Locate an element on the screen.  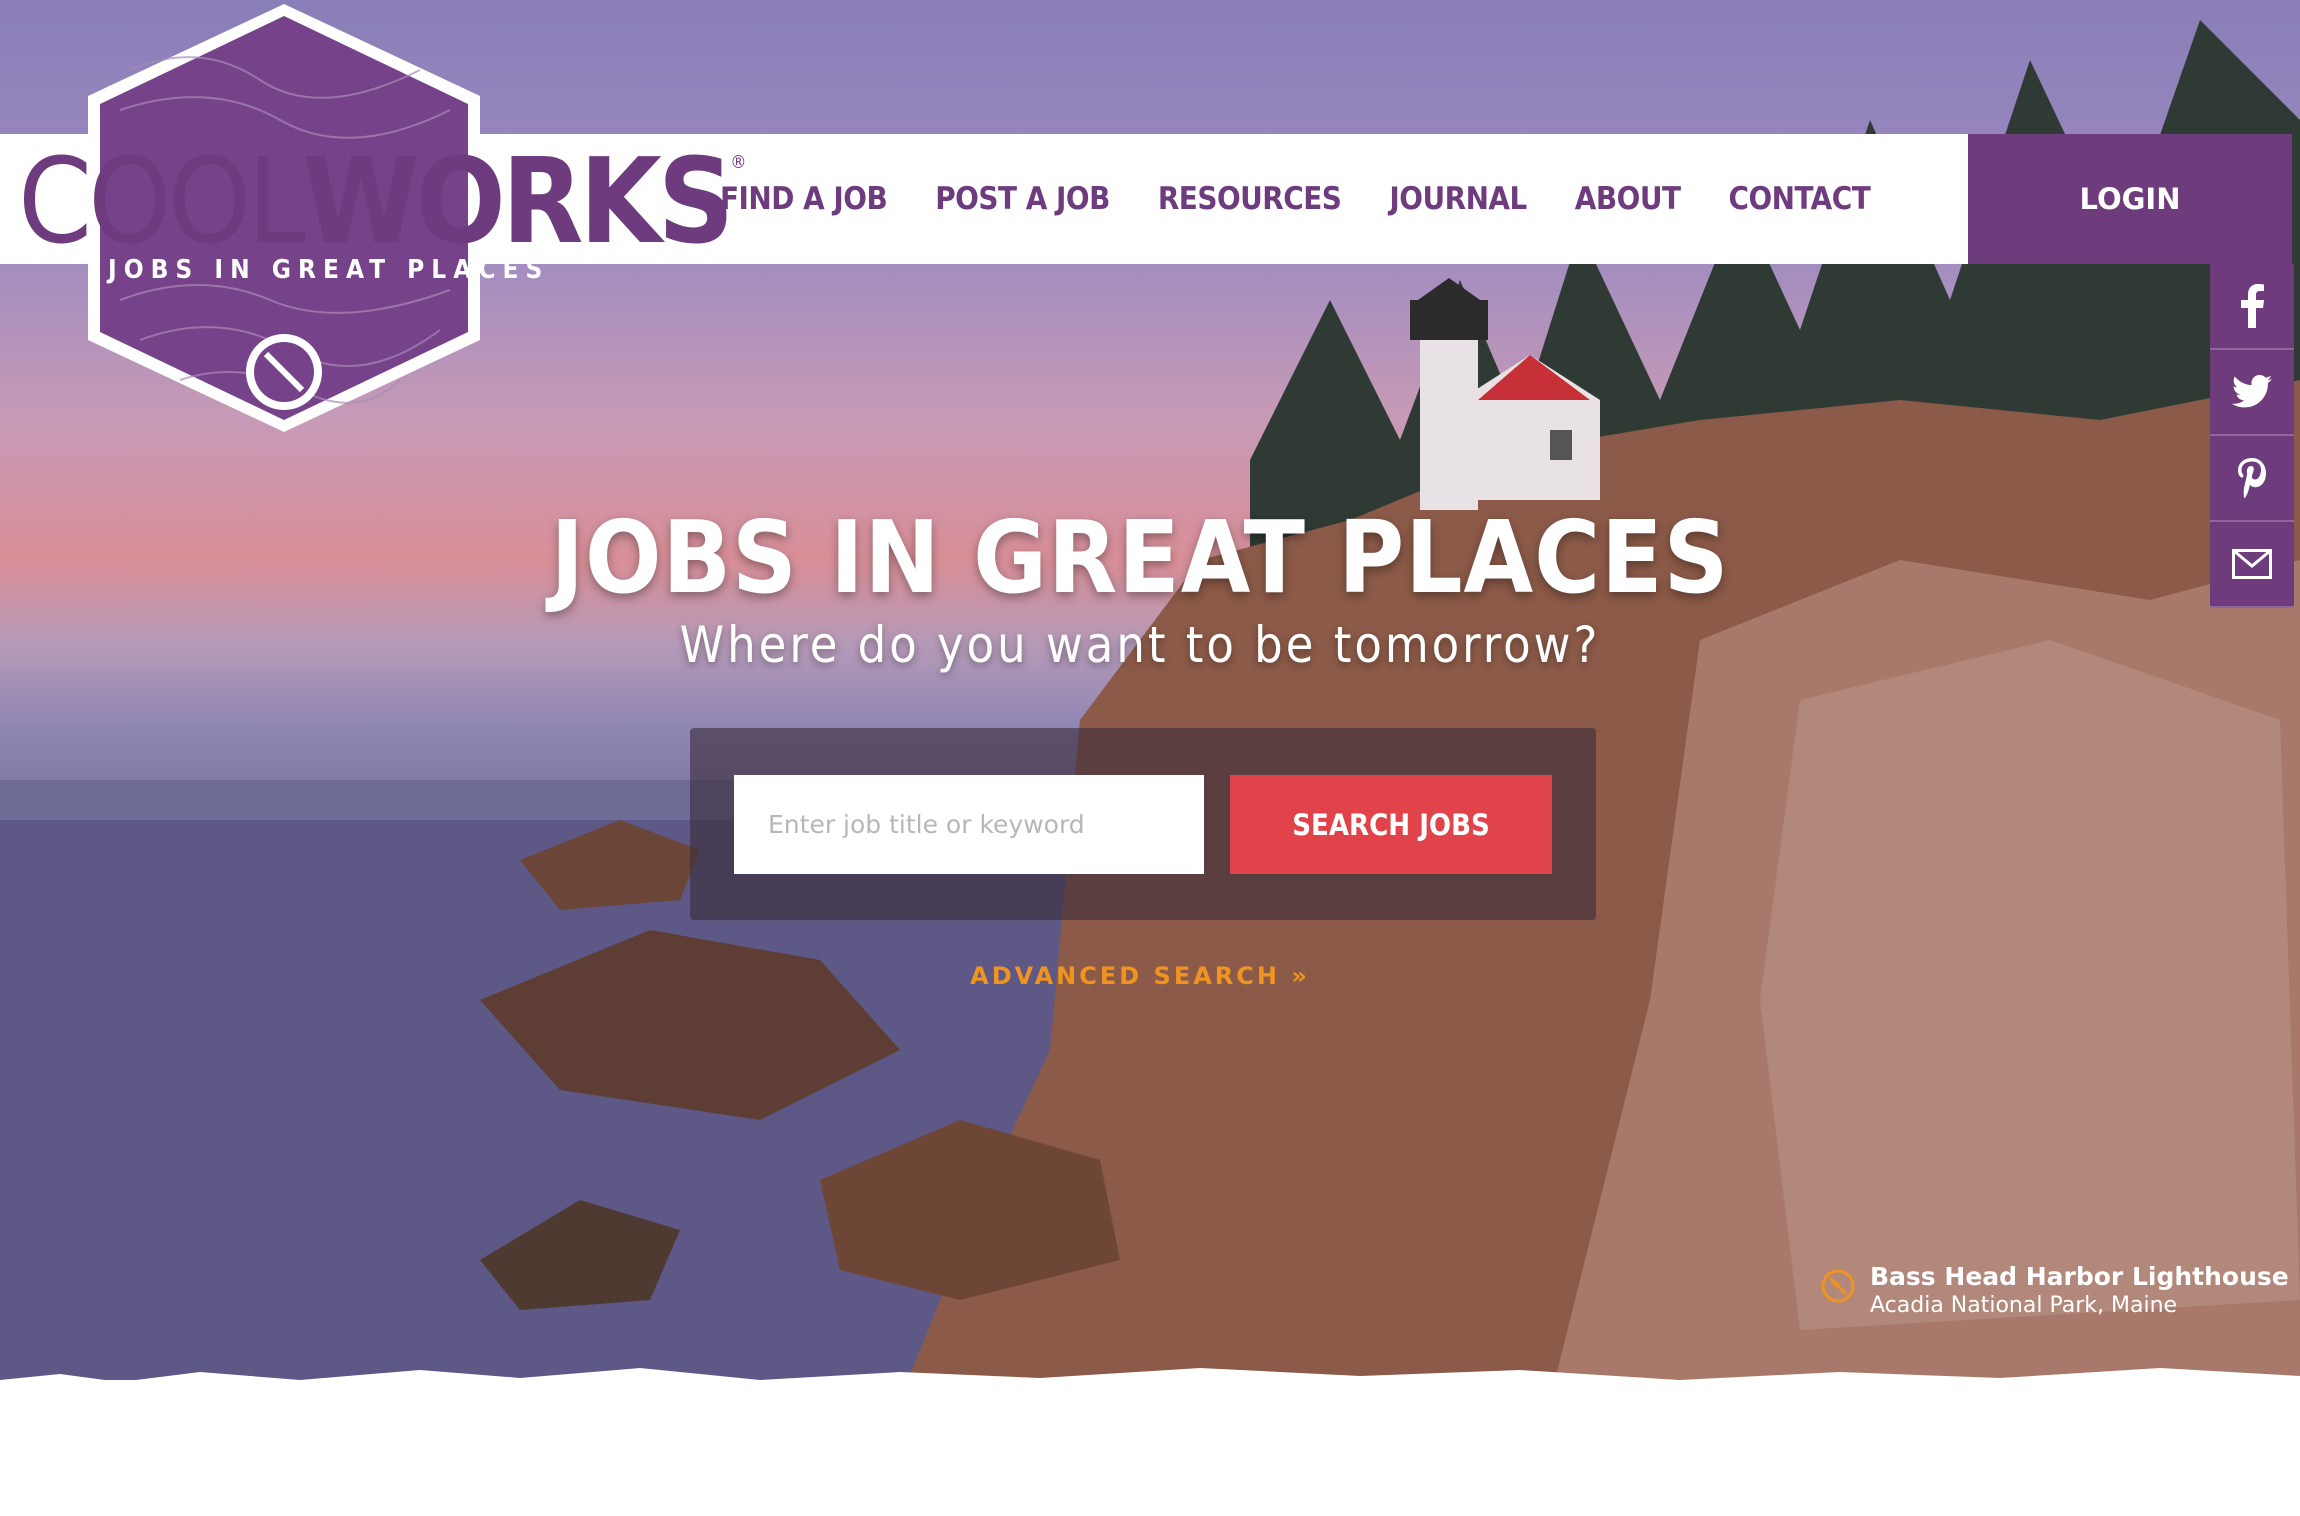
hero-subtitle: Where do you want to be tomorrow? is located at coordinates (1140, 645).